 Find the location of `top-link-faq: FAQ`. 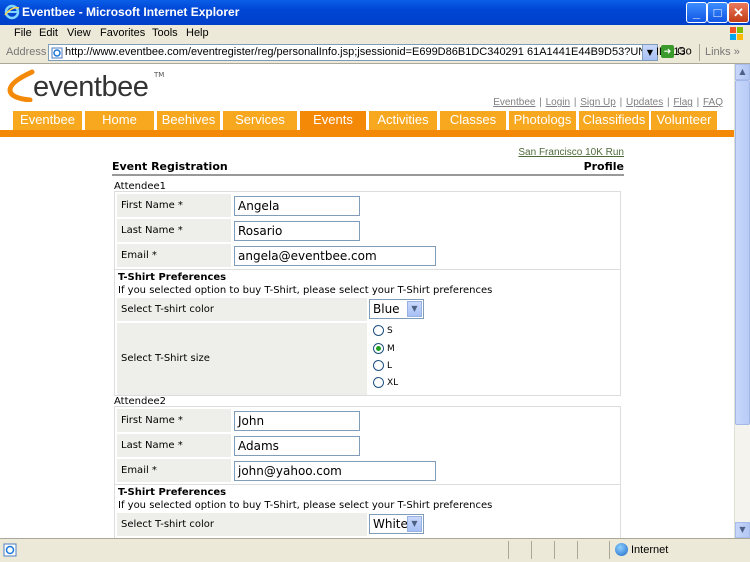

top-link-faq: FAQ is located at coordinates (713, 102).